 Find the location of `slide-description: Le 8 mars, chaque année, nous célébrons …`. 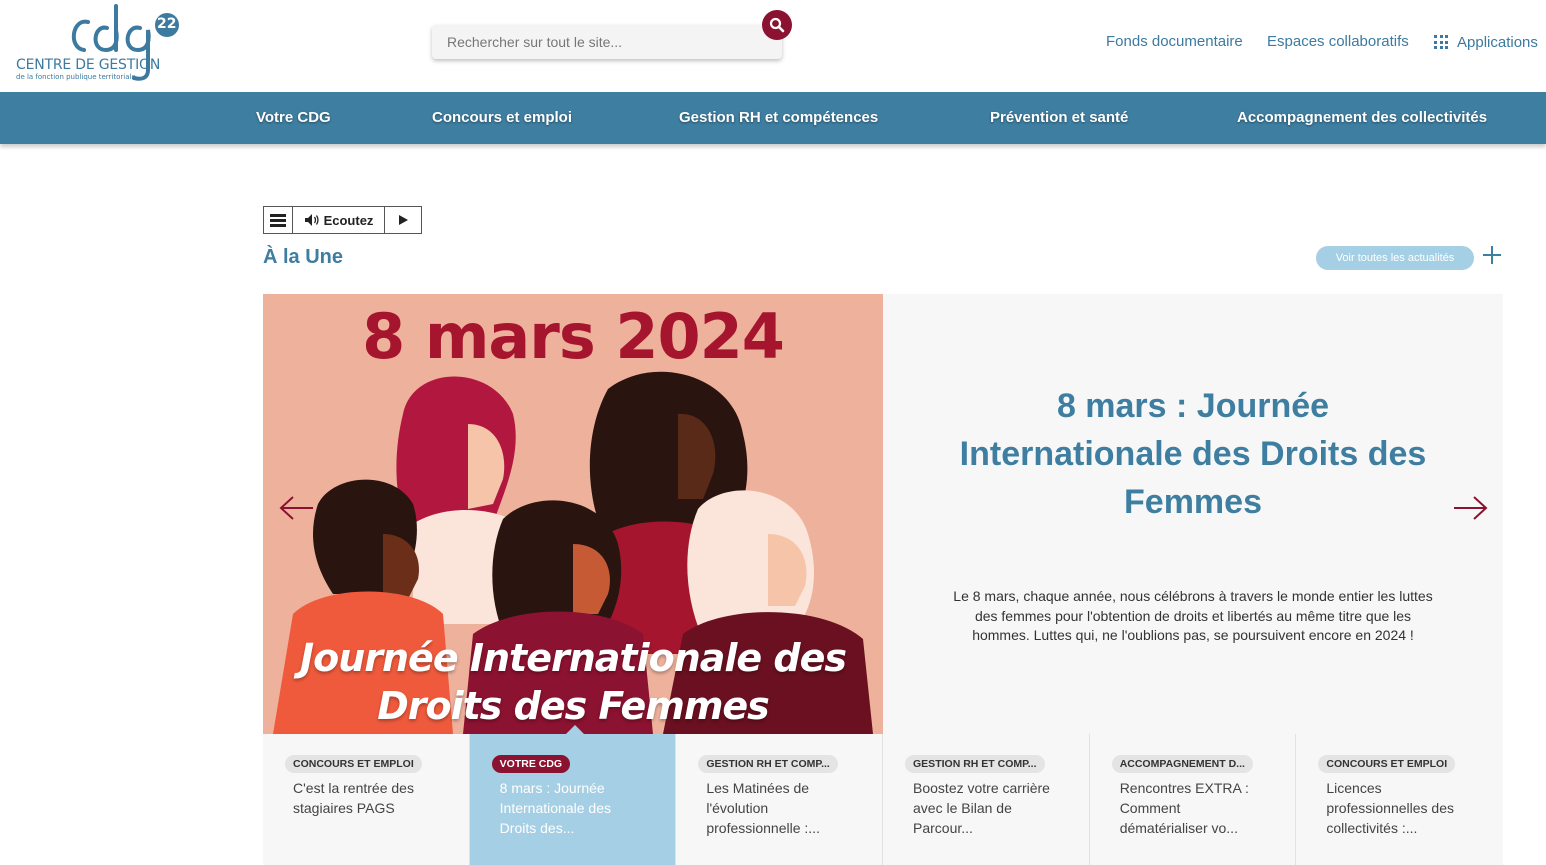

slide-description: Le 8 mars, chaque année, nous célébrons … is located at coordinates (1193, 615).